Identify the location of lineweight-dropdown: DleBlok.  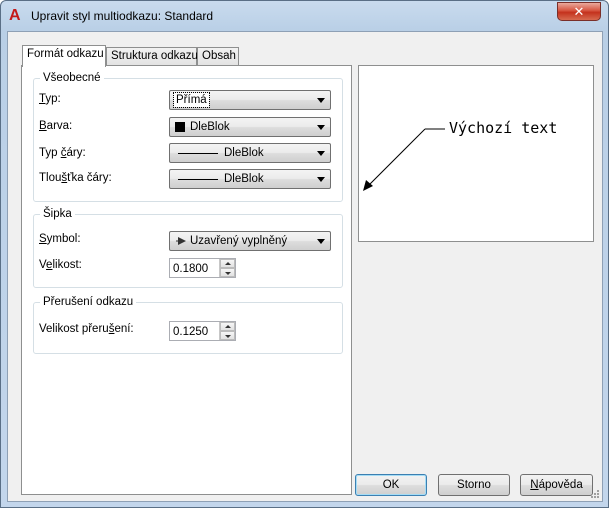
(250, 179).